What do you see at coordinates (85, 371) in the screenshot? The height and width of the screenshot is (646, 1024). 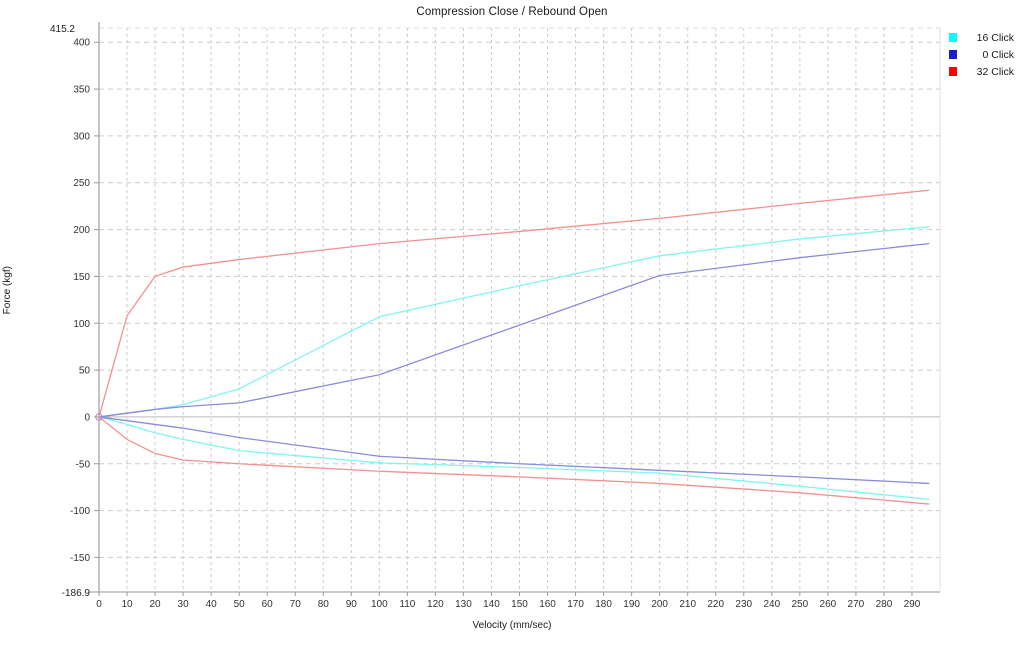 I see `y-tick-label: 50` at bounding box center [85, 371].